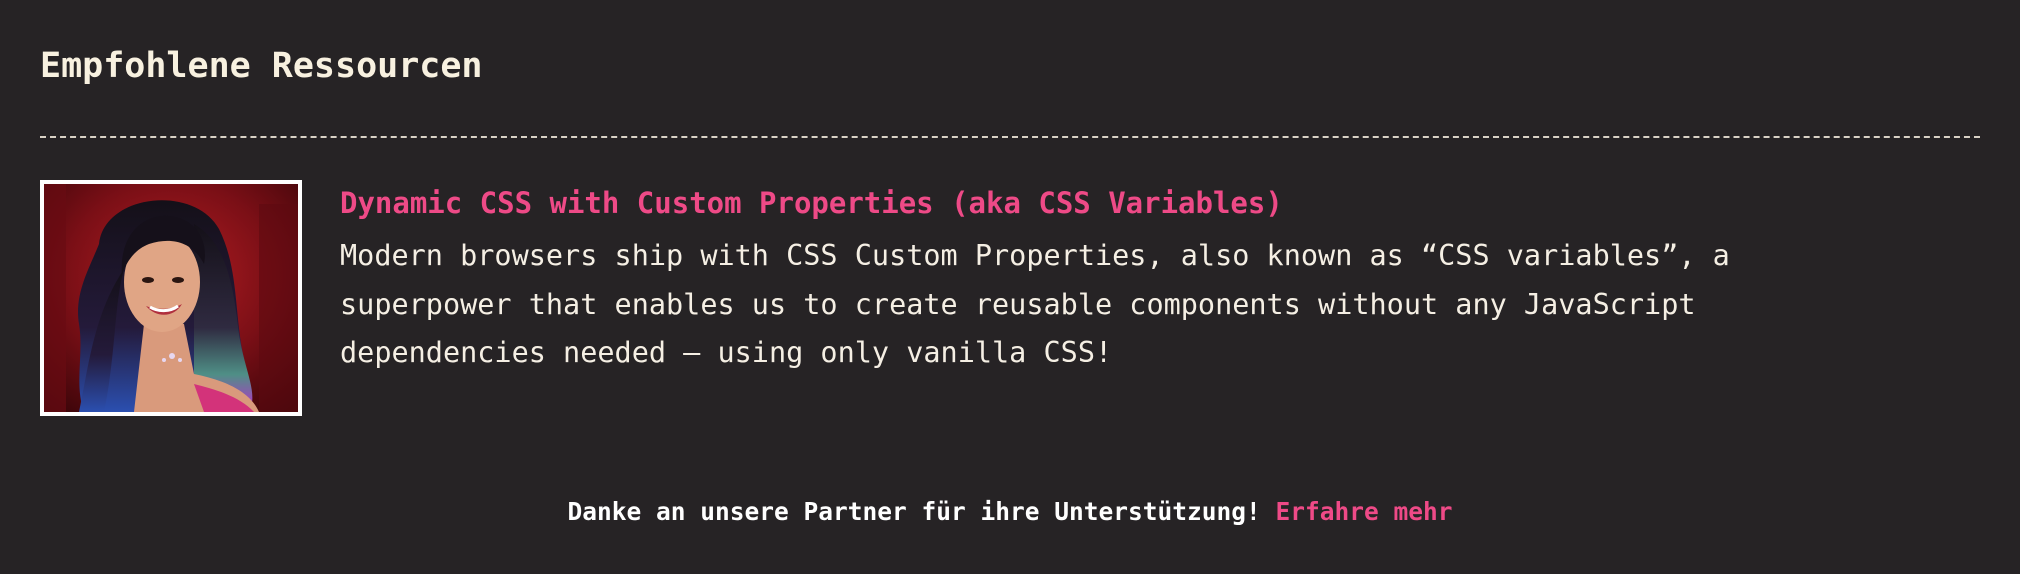 This screenshot has width=2020, height=574. I want to click on section-divider, so click(1010, 137).